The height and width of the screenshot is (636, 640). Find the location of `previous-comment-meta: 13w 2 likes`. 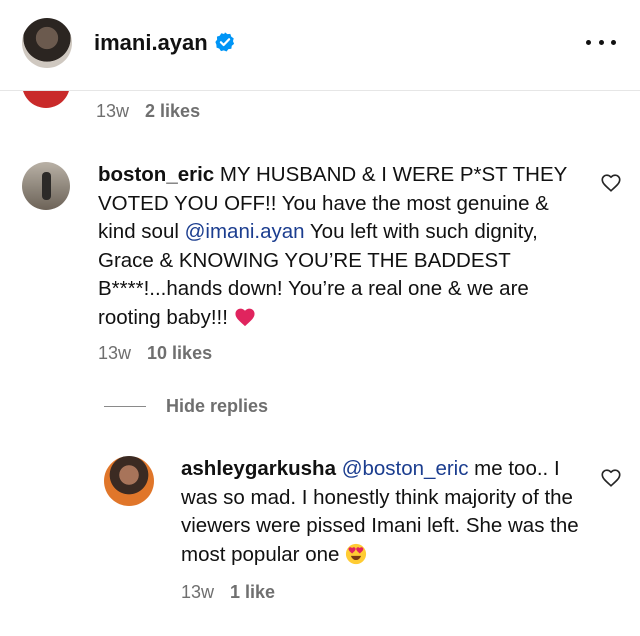

previous-comment-meta: 13w 2 likes is located at coordinates (148, 111).